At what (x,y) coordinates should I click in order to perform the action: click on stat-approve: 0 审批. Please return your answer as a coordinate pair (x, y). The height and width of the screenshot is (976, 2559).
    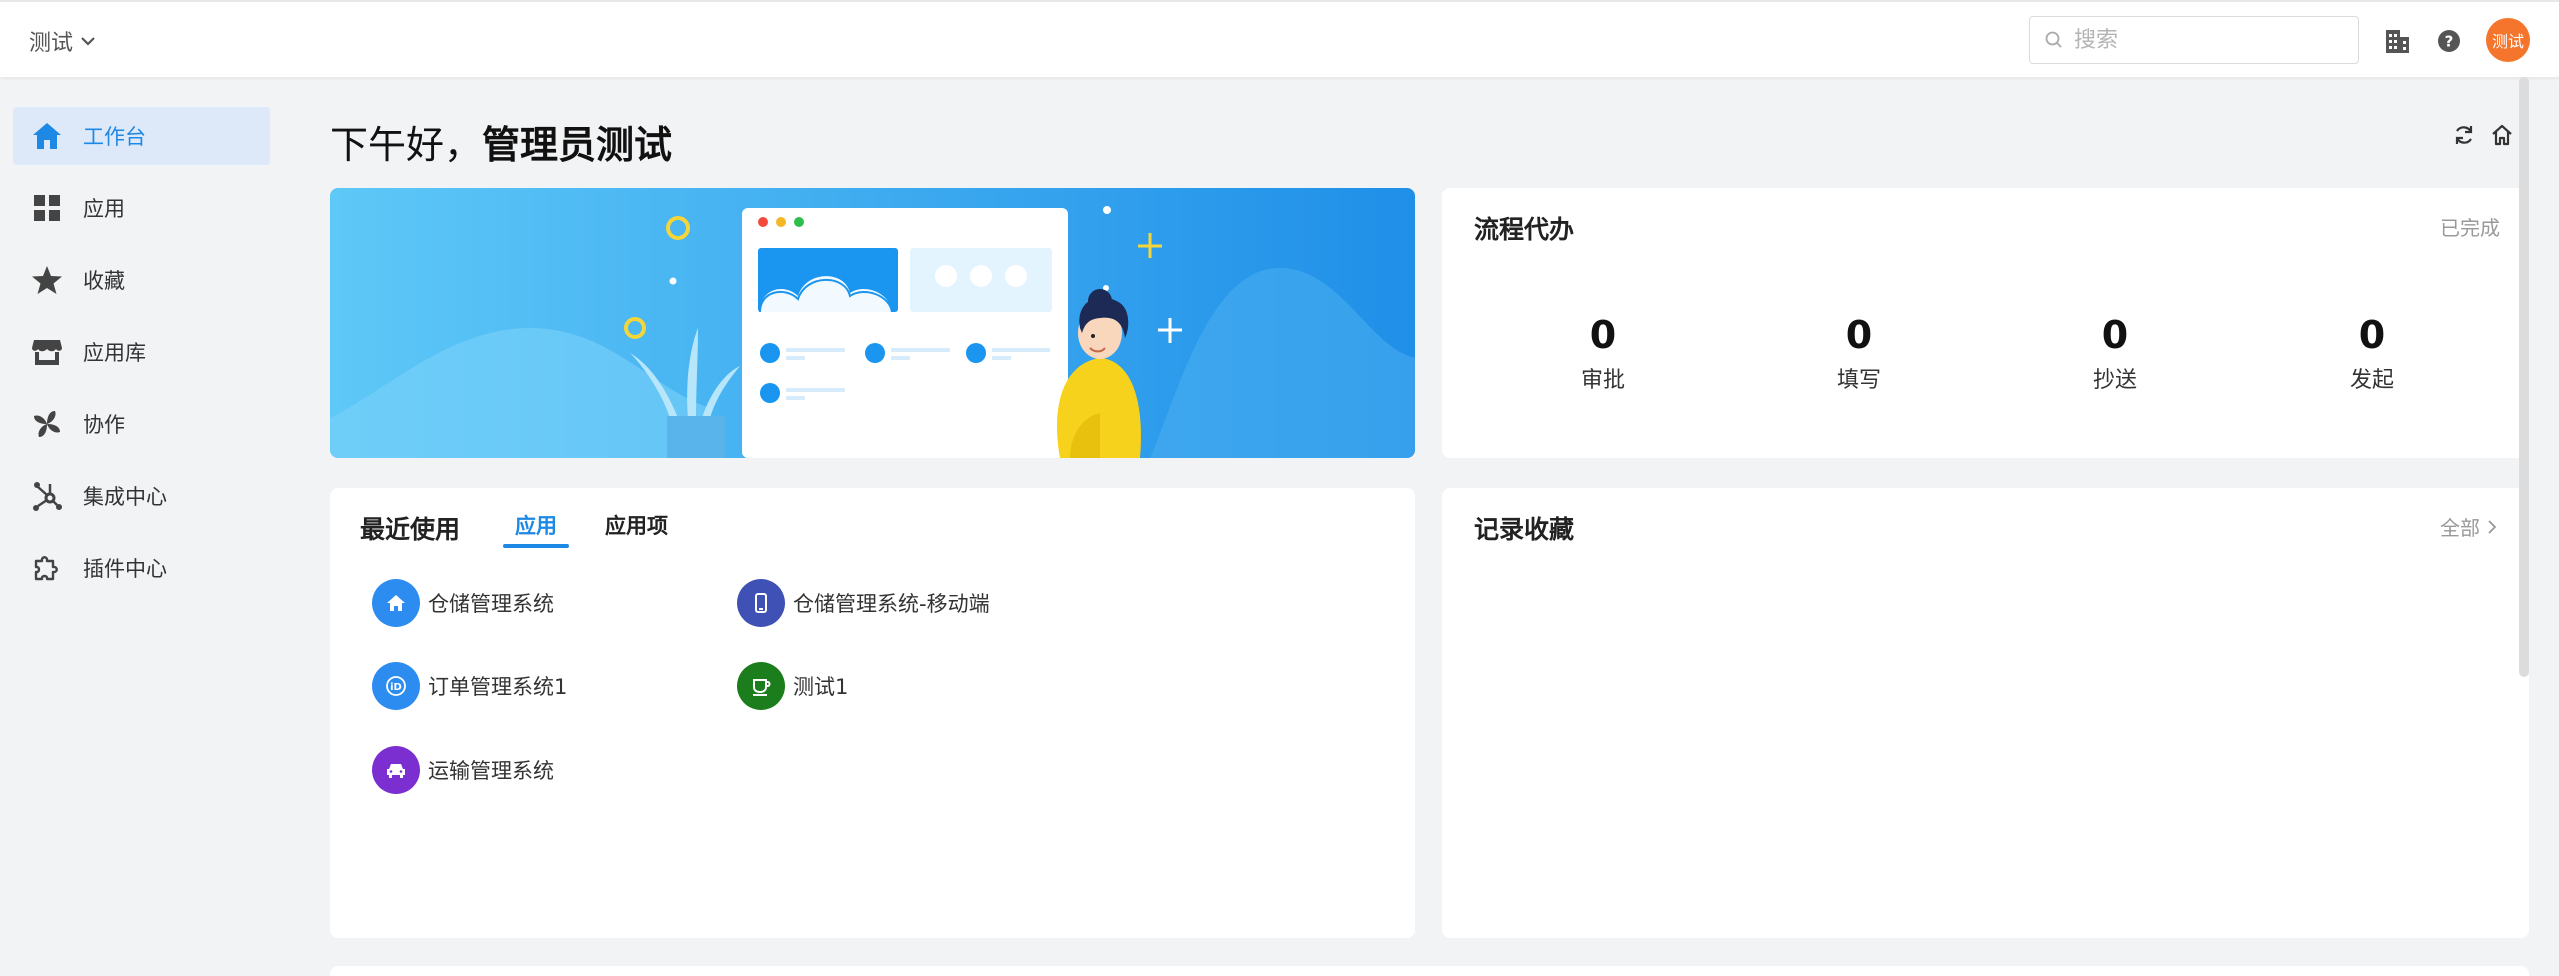
    Looking at the image, I should click on (1603, 352).